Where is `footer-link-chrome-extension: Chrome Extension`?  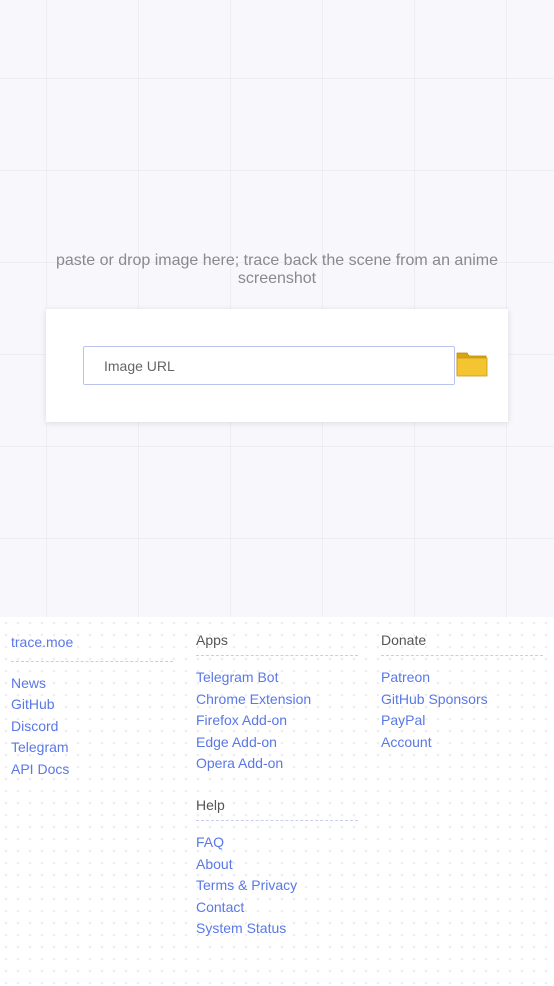
footer-link-chrome-extension: Chrome Extension is located at coordinates (277, 700).